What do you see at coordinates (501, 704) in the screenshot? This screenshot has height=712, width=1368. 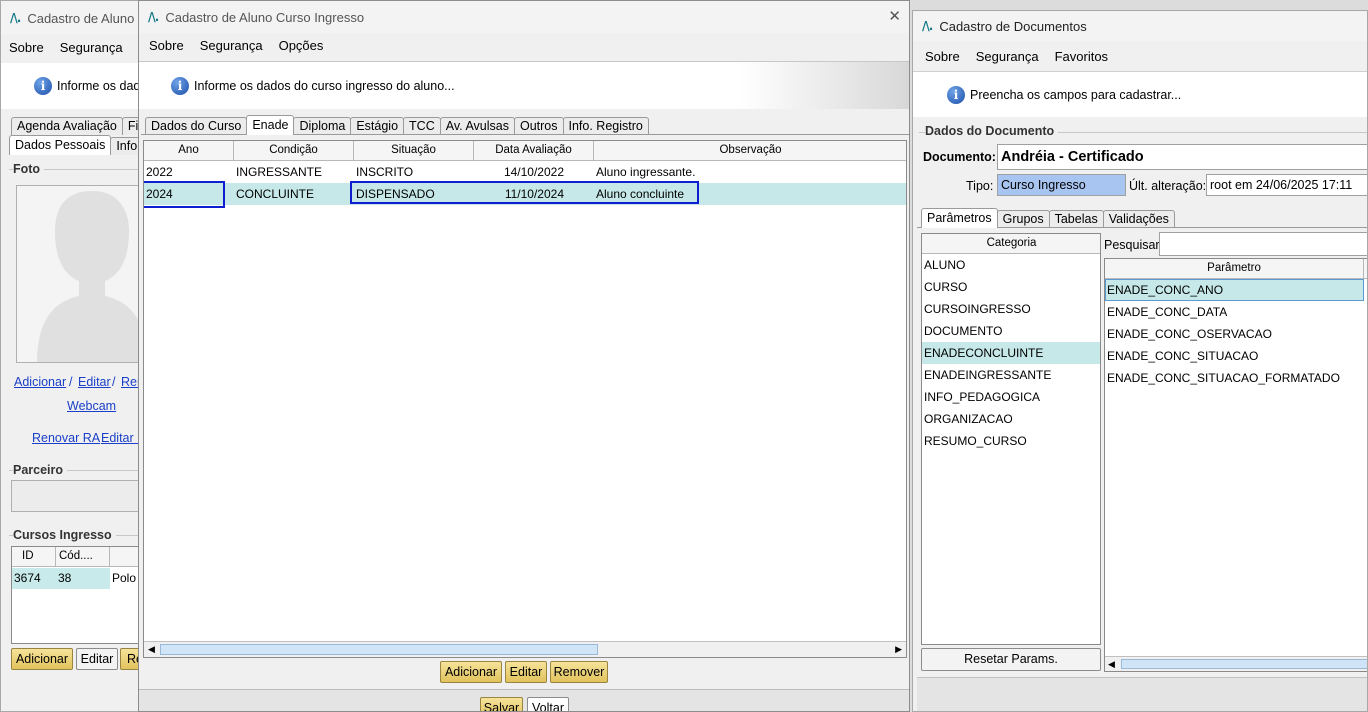 I see `salvar-button: Salvar` at bounding box center [501, 704].